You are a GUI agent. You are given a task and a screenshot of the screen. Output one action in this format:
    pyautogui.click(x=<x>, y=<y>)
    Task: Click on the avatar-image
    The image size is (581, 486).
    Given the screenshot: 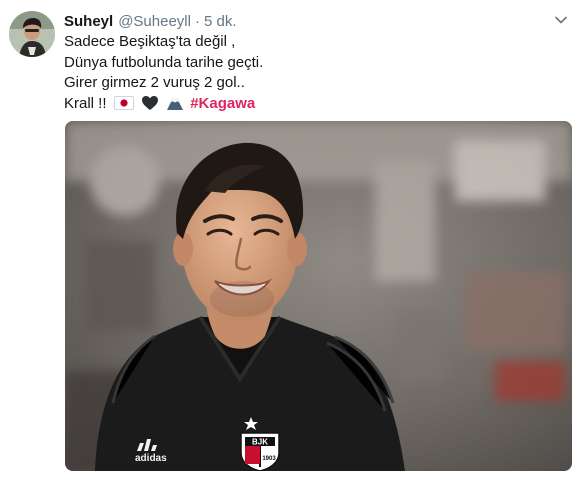 What is the action you would take?
    pyautogui.click(x=32, y=34)
    